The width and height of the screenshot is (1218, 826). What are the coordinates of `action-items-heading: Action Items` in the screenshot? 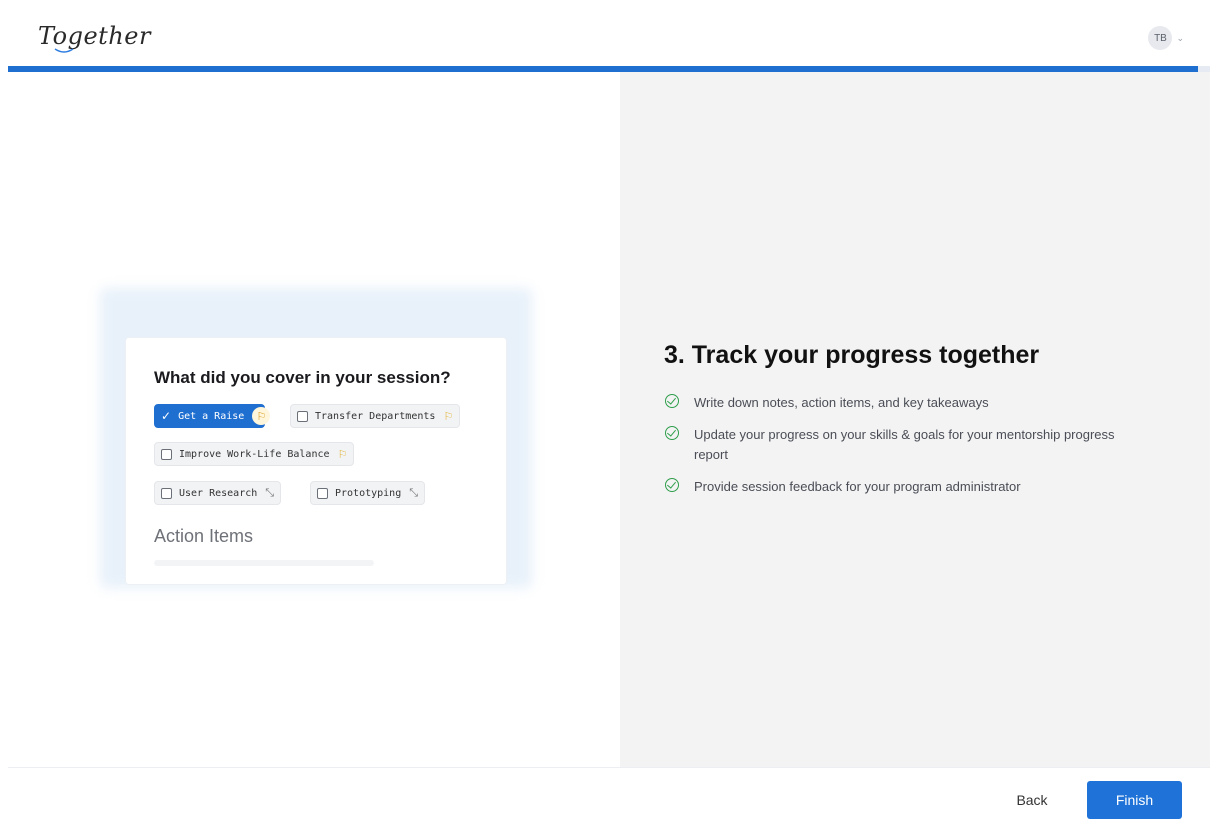 It's located at (204, 536).